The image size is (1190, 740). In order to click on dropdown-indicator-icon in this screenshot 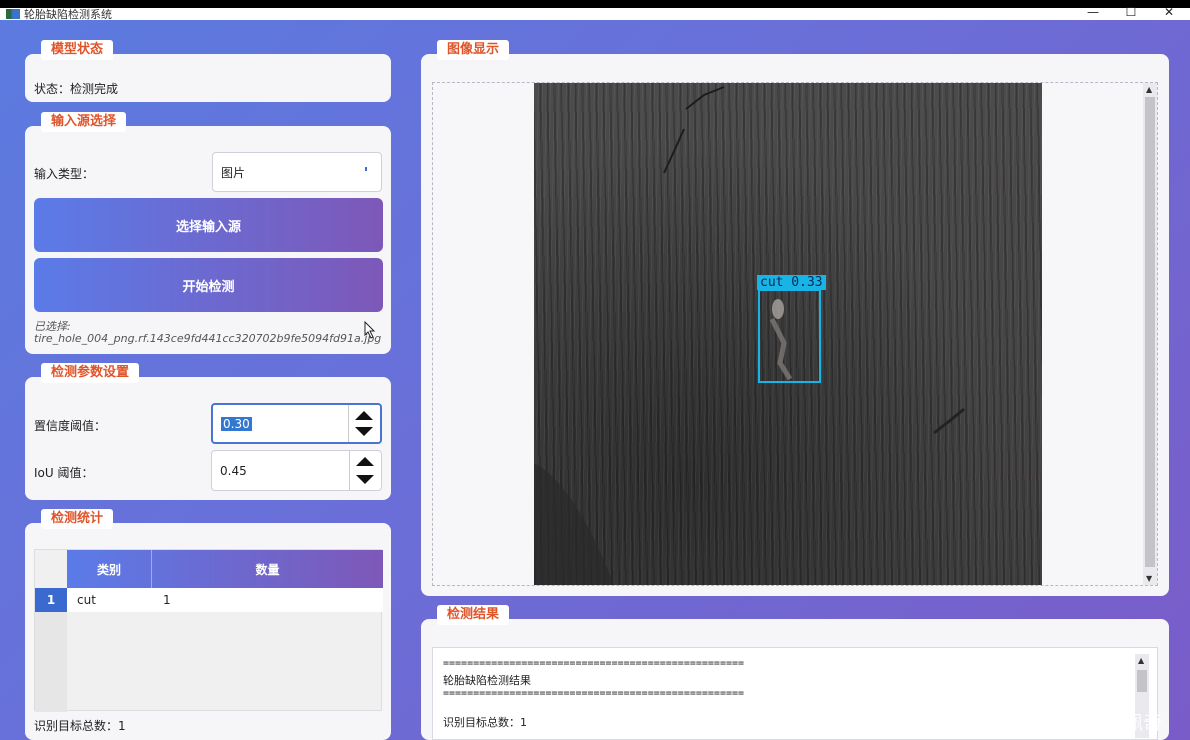, I will do `click(366, 169)`.